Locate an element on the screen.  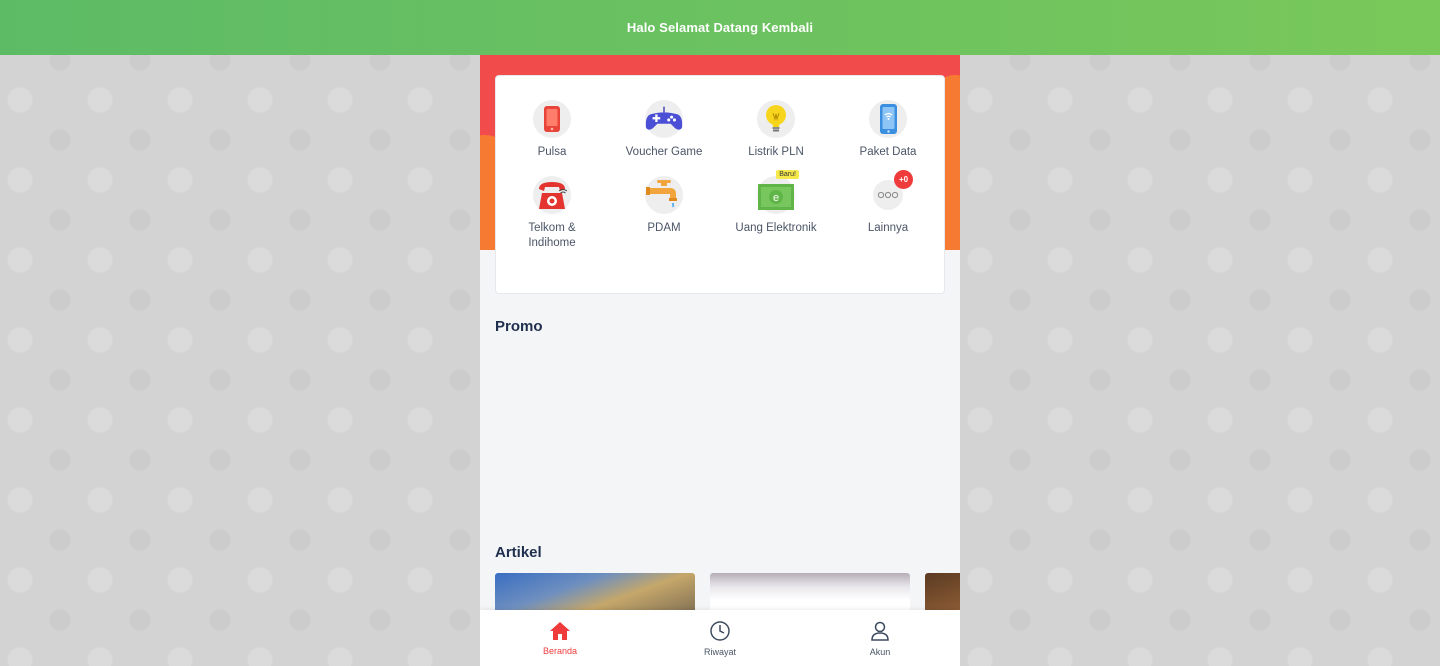
phone-icon is located at coordinates (552, 119).